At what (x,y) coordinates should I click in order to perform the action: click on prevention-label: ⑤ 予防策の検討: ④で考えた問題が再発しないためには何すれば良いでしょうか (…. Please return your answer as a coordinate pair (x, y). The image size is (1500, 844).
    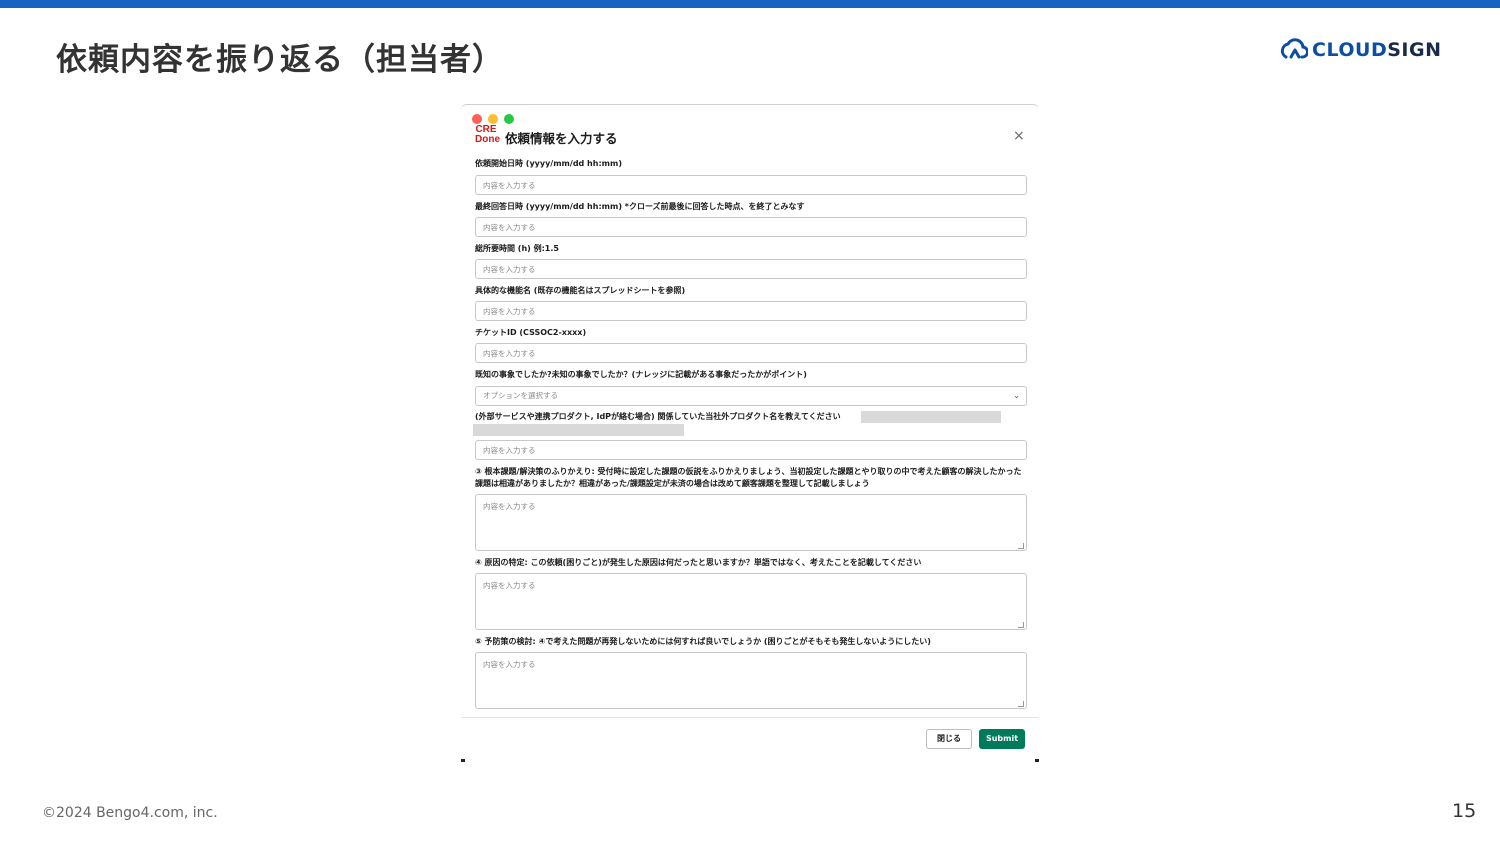
    Looking at the image, I should click on (703, 641).